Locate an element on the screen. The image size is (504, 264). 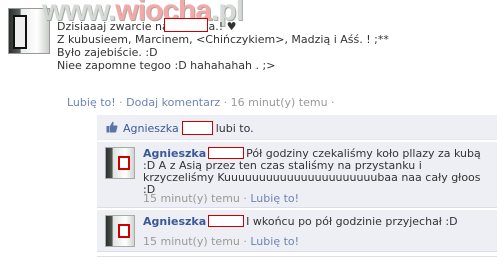
post-line-3: Było zajebiście. :D is located at coordinates (107, 52).